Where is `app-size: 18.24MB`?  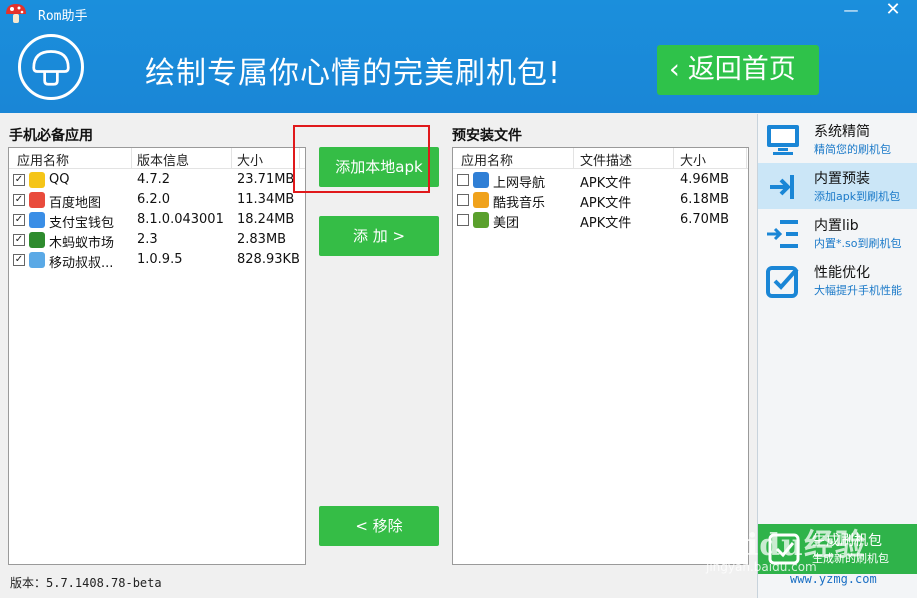
app-size: 18.24MB is located at coordinates (266, 219).